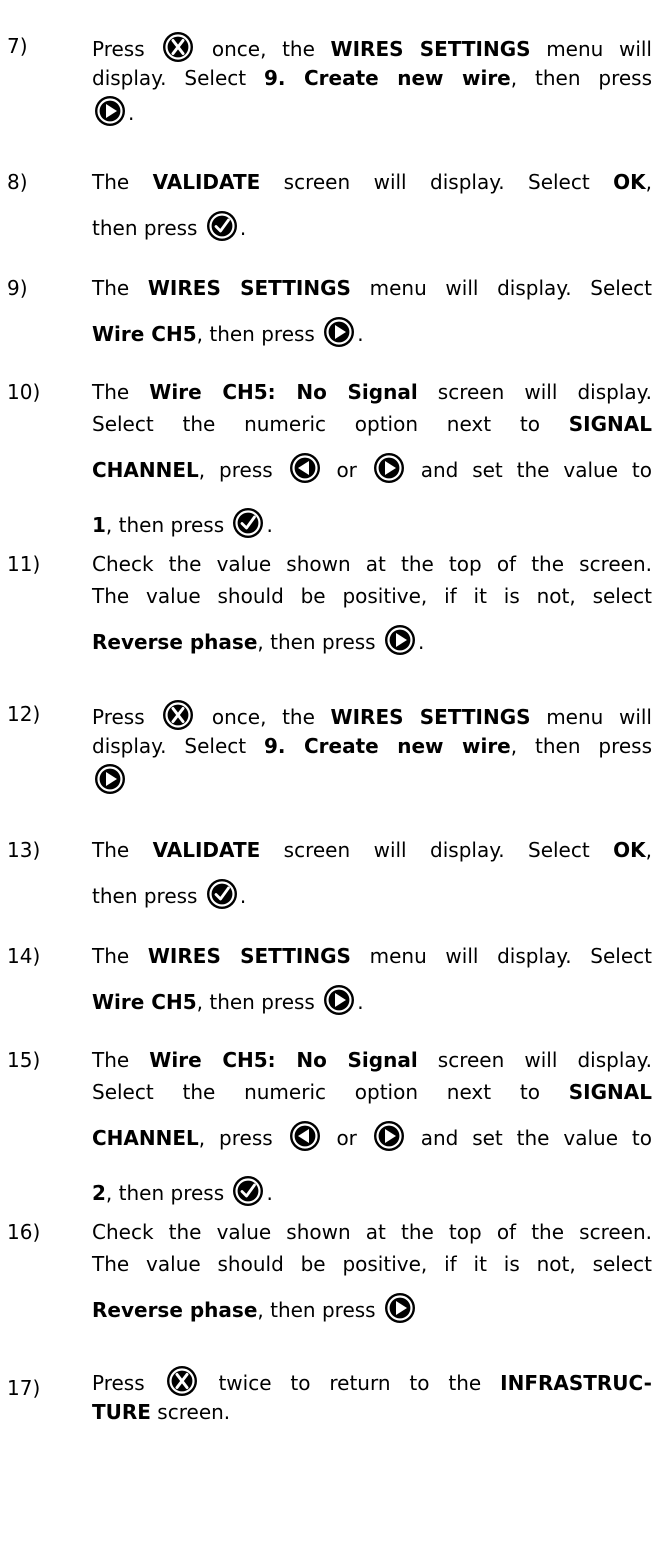  I want to click on step-line: Reverse phase, then press, so click(372, 1307).